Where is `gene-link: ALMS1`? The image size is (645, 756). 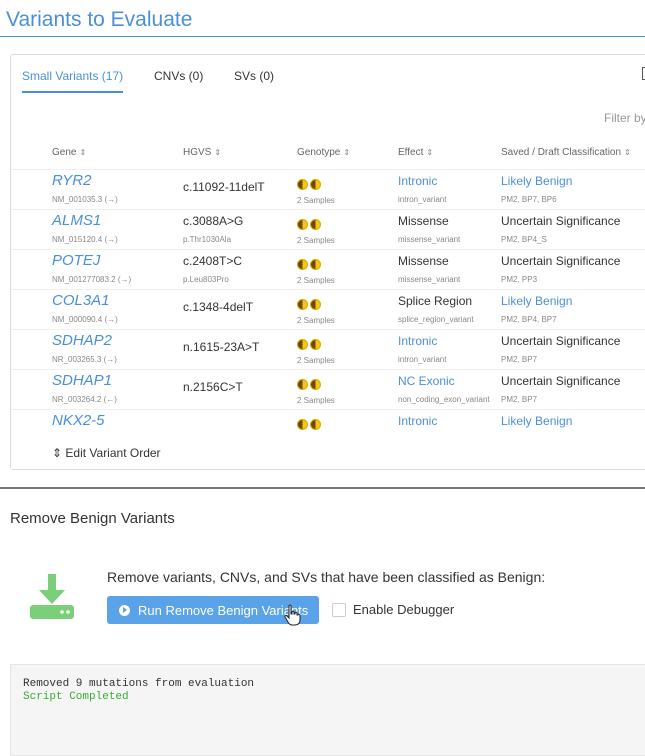 gene-link: ALMS1 is located at coordinates (76, 220).